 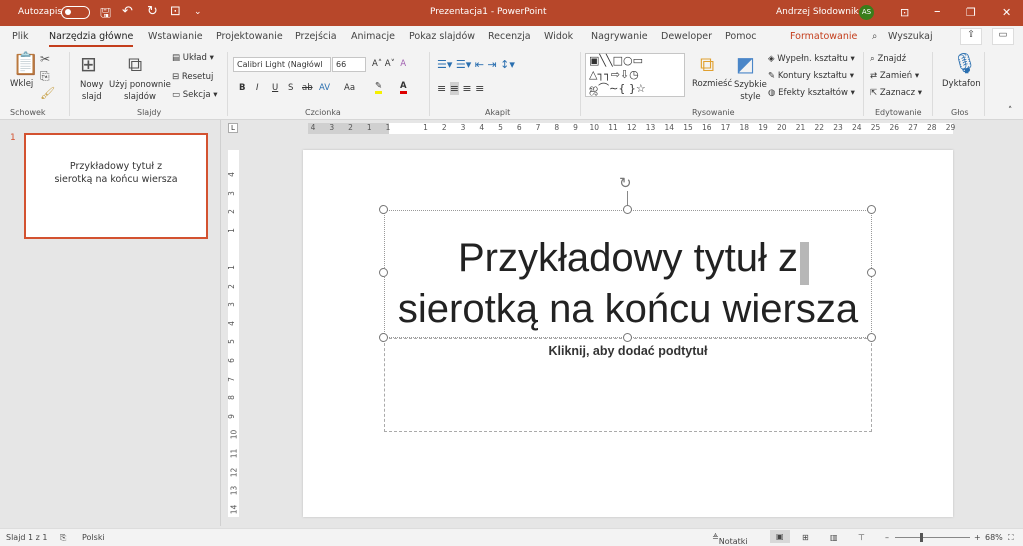 What do you see at coordinates (476, 64) in the screenshot?
I see `list-buttons: ☰▾ ☰▾ ⇤ ⇥ ↕▾` at bounding box center [476, 64].